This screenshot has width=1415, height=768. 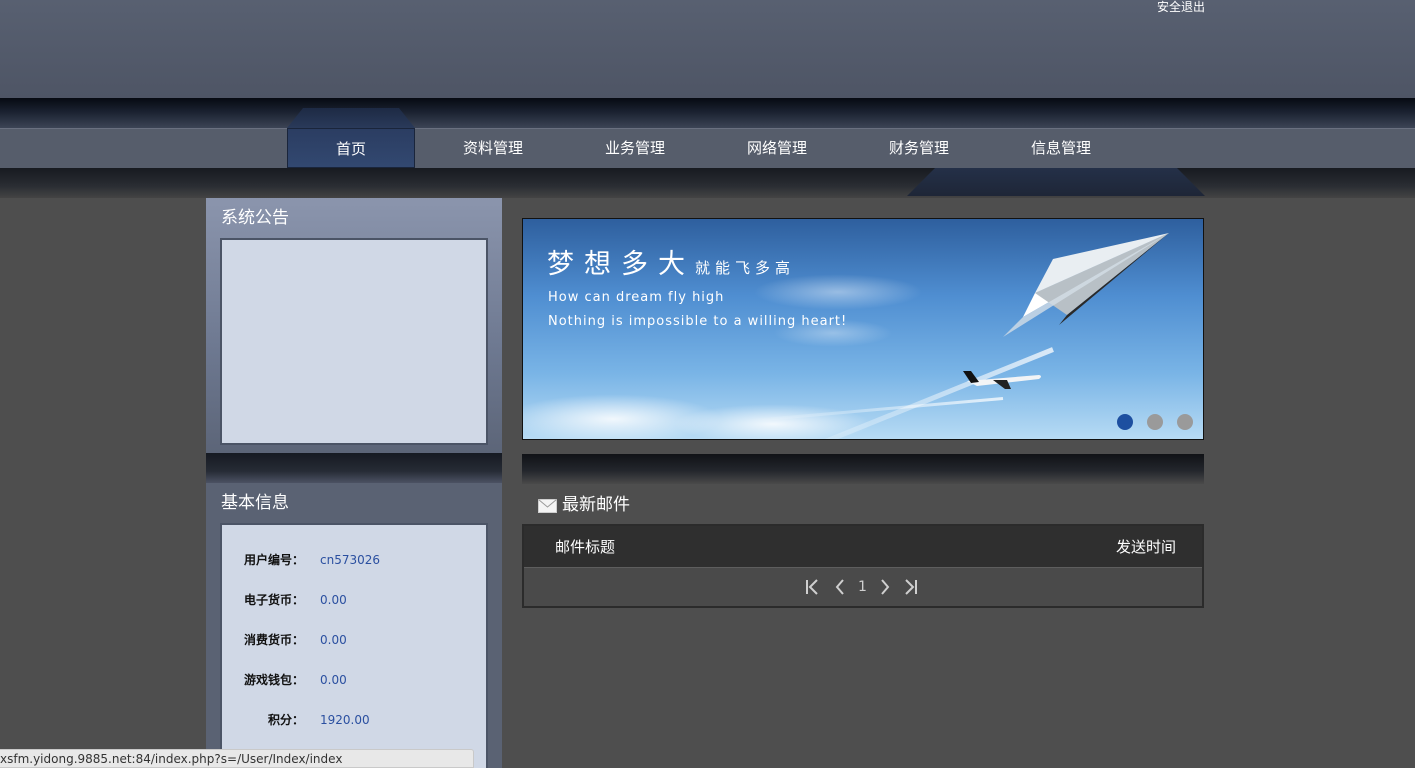 What do you see at coordinates (636, 297) in the screenshot?
I see `banner-subtitle-1: How can dream fly high` at bounding box center [636, 297].